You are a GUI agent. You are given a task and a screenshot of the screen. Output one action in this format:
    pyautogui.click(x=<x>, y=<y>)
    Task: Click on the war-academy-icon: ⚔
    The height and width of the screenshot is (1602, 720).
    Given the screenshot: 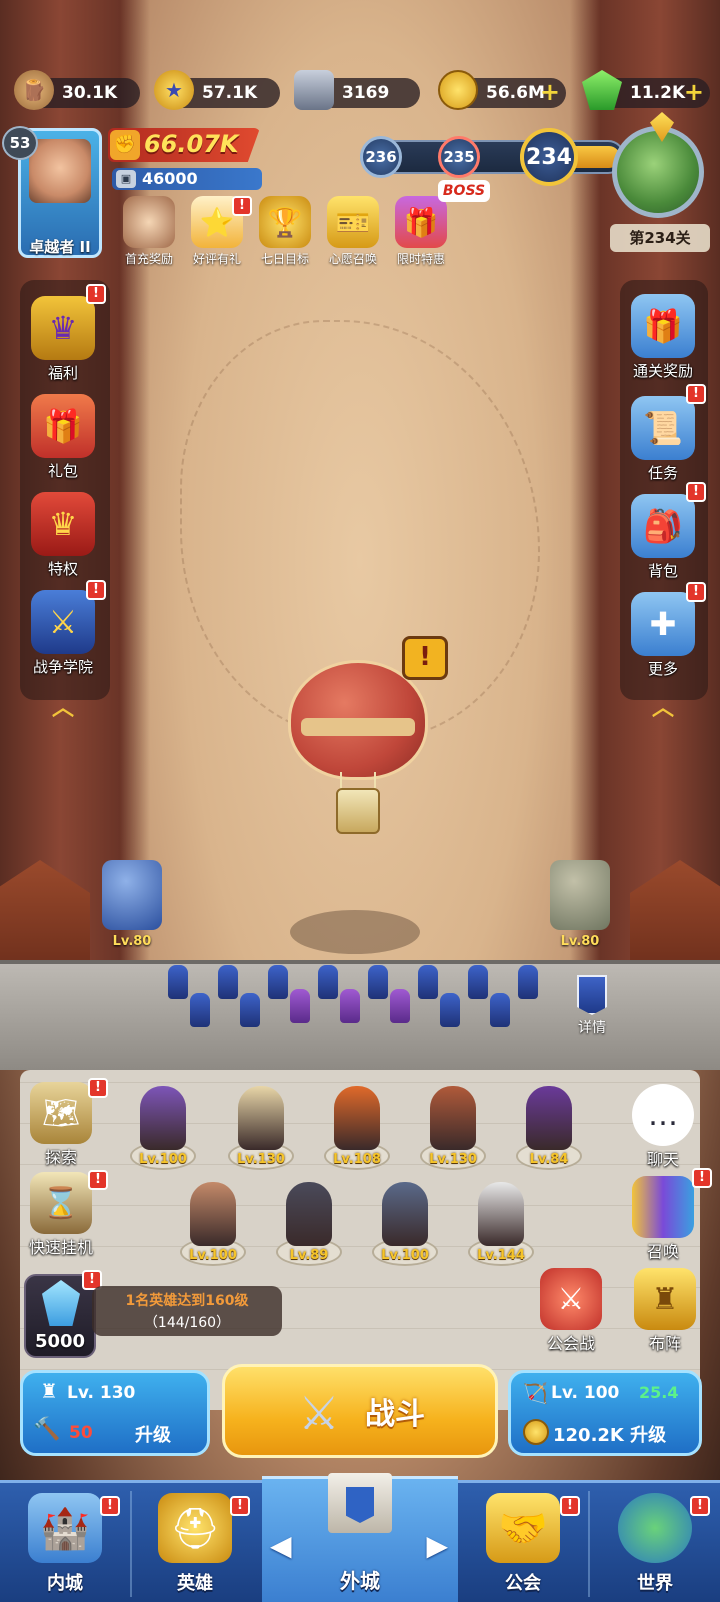 What is the action you would take?
    pyautogui.click(x=63, y=622)
    